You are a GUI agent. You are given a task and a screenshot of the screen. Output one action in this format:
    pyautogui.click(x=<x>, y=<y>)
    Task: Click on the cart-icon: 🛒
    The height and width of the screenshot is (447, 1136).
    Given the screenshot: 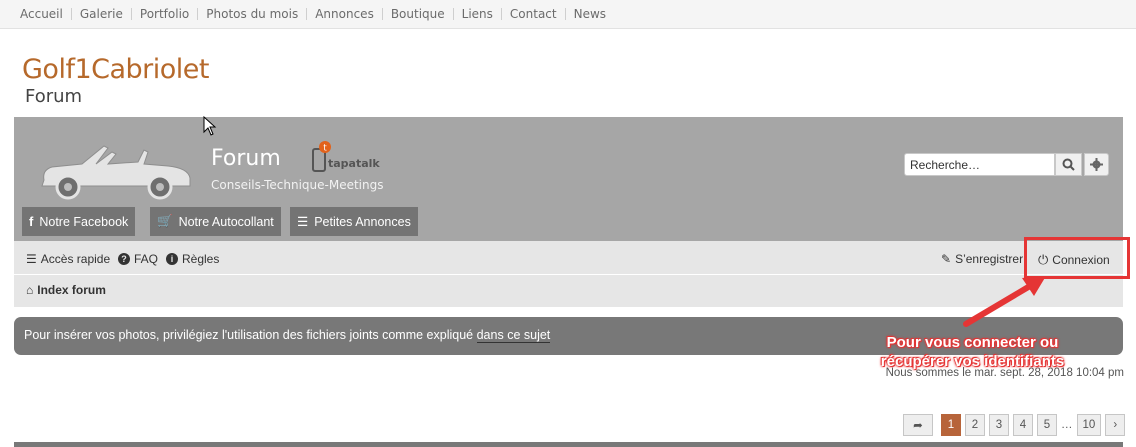 What is the action you would take?
    pyautogui.click(x=165, y=221)
    